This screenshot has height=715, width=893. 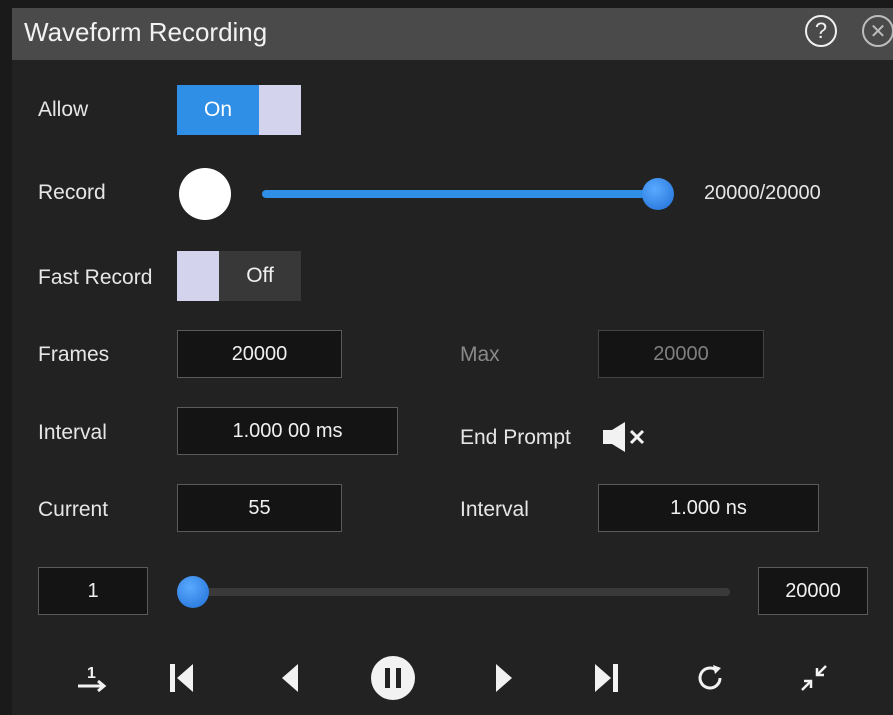 I want to click on goto-frame-icon: 1, so click(x=93, y=678).